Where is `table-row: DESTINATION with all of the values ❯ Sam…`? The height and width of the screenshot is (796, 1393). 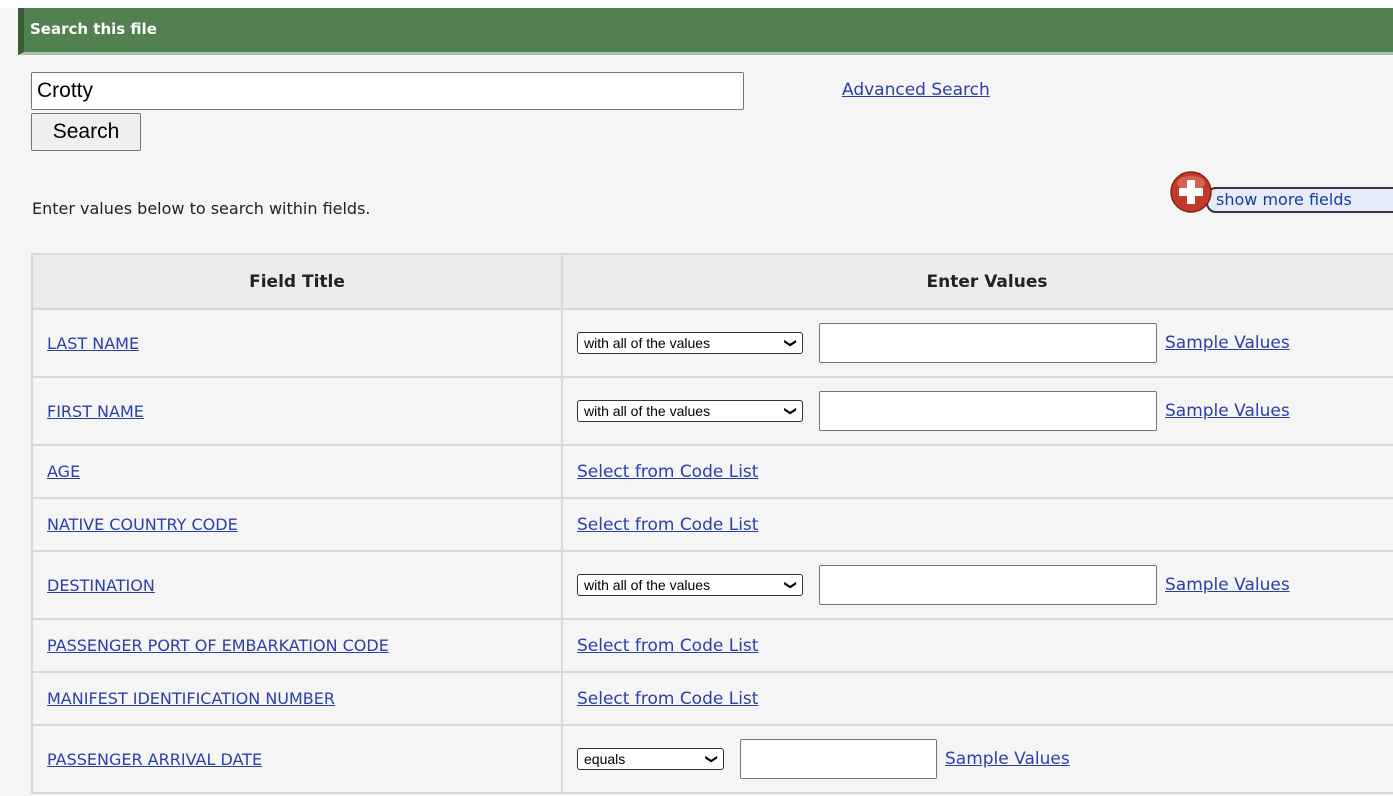 table-row: DESTINATION with all of the values ❯ Sam… is located at coordinates (712, 585).